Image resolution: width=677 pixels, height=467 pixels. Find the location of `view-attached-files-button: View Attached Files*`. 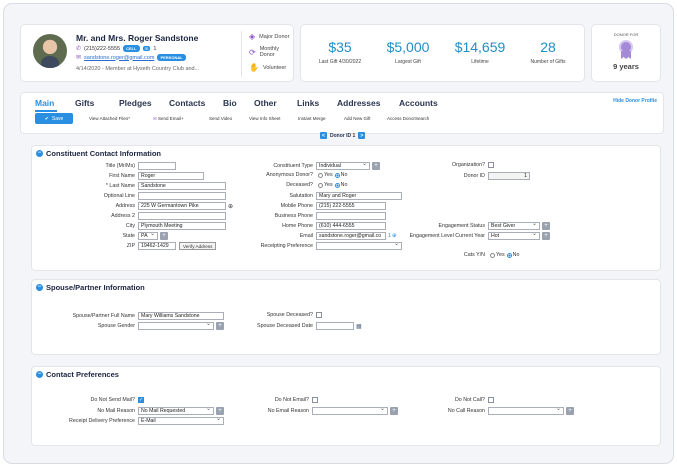

view-attached-files-button: View Attached Files* is located at coordinates (109, 118).